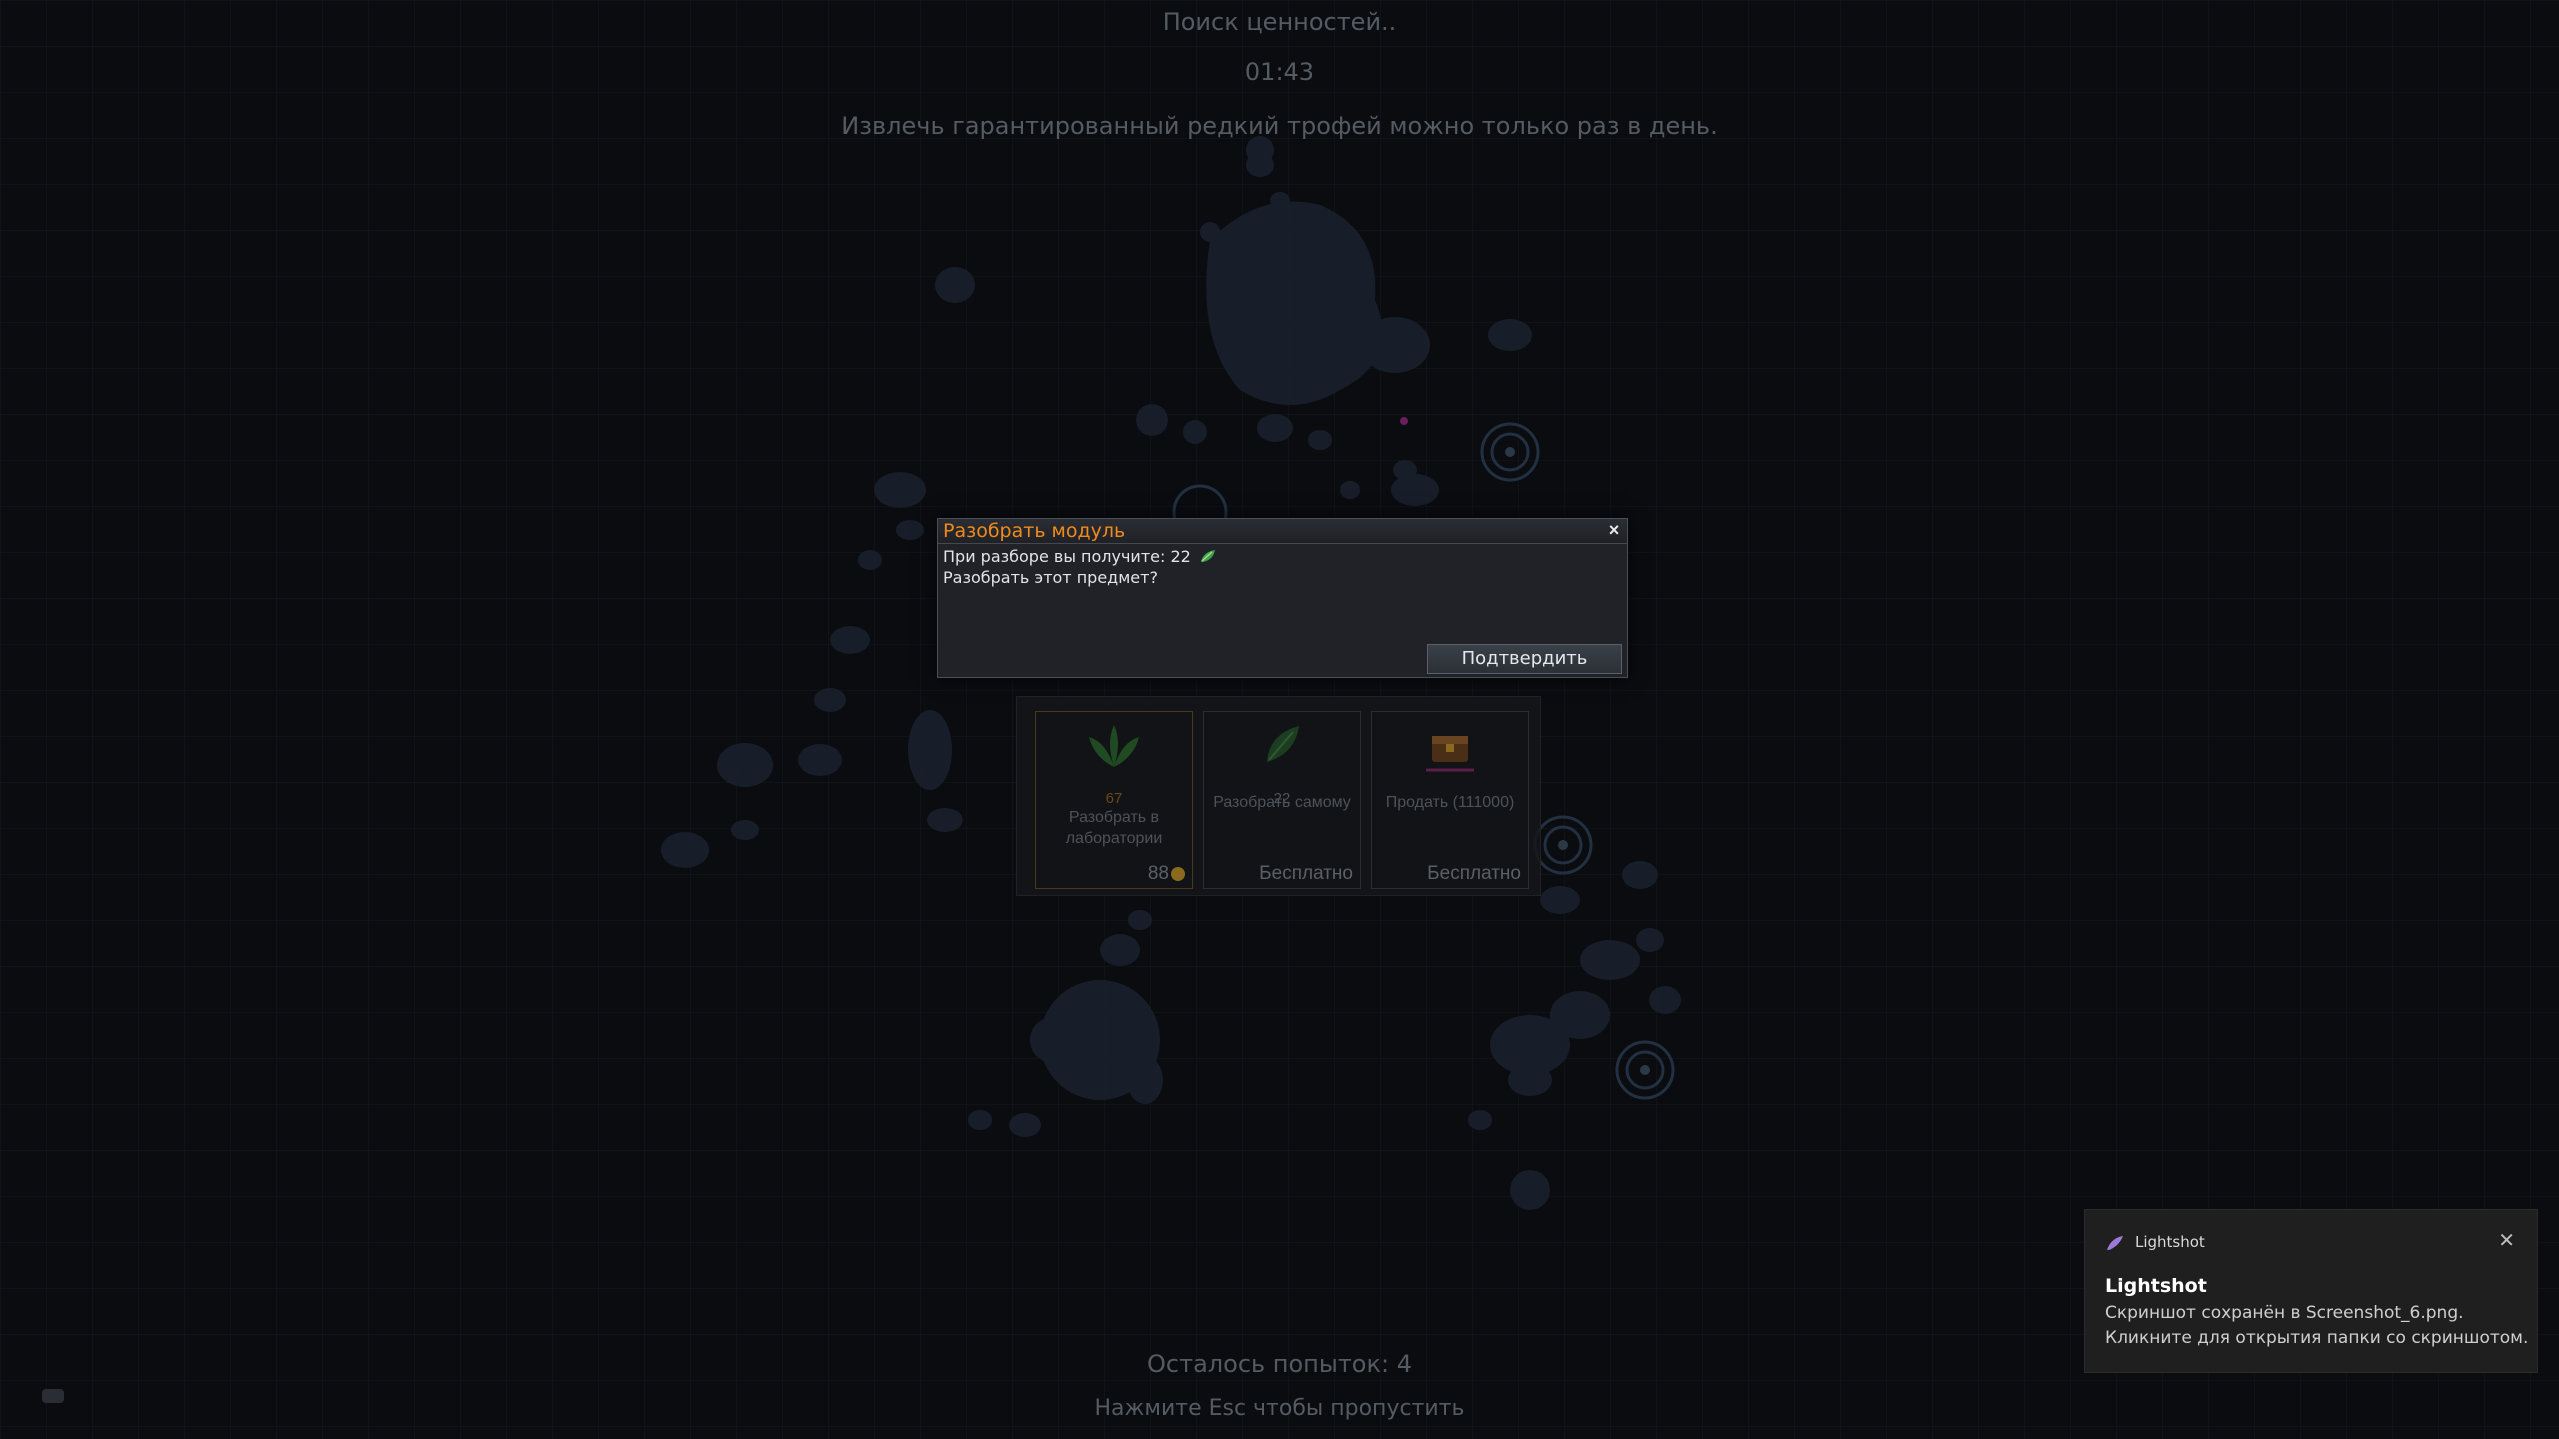 The height and width of the screenshot is (1439, 2559). Describe the element at coordinates (2170, 1242) in the screenshot. I see `toast-app-name: Lightshot` at that location.